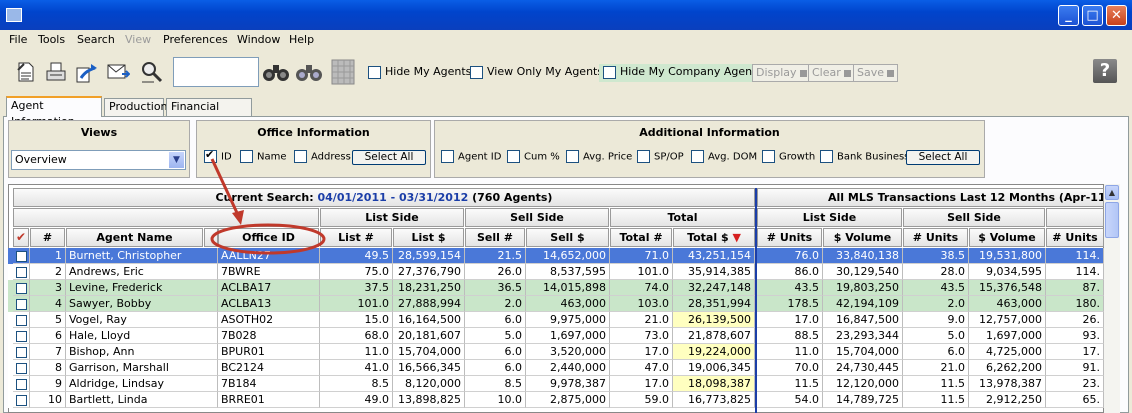 The height and width of the screenshot is (413, 1132). What do you see at coordinates (87, 72) in the screenshot?
I see `export-icon` at bounding box center [87, 72].